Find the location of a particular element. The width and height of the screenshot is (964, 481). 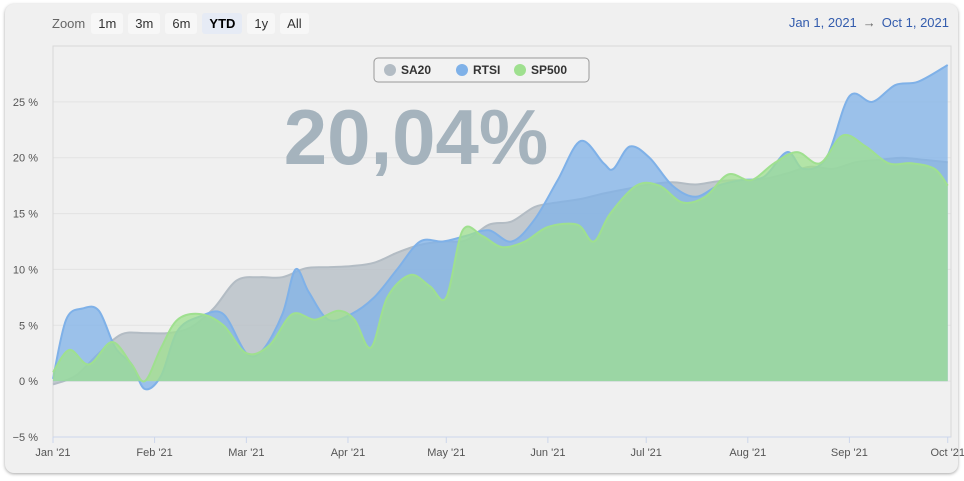

legend: SA20 RTSI SP500 is located at coordinates (481, 70).